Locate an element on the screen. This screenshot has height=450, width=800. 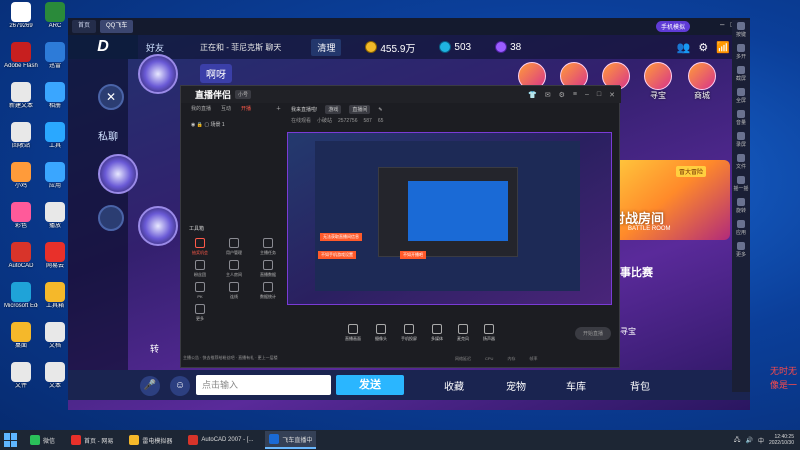
desktop-icon: Microsoft Edge is located at coordinates (21, 296).